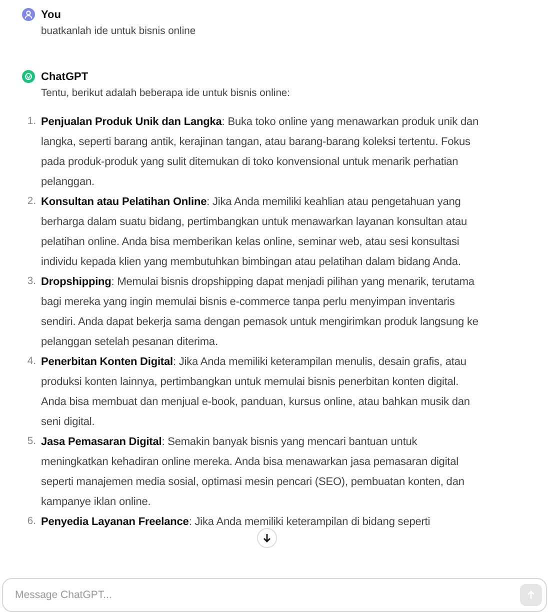 The image size is (548, 615). What do you see at coordinates (51, 15) in the screenshot?
I see `author-name: You` at bounding box center [51, 15].